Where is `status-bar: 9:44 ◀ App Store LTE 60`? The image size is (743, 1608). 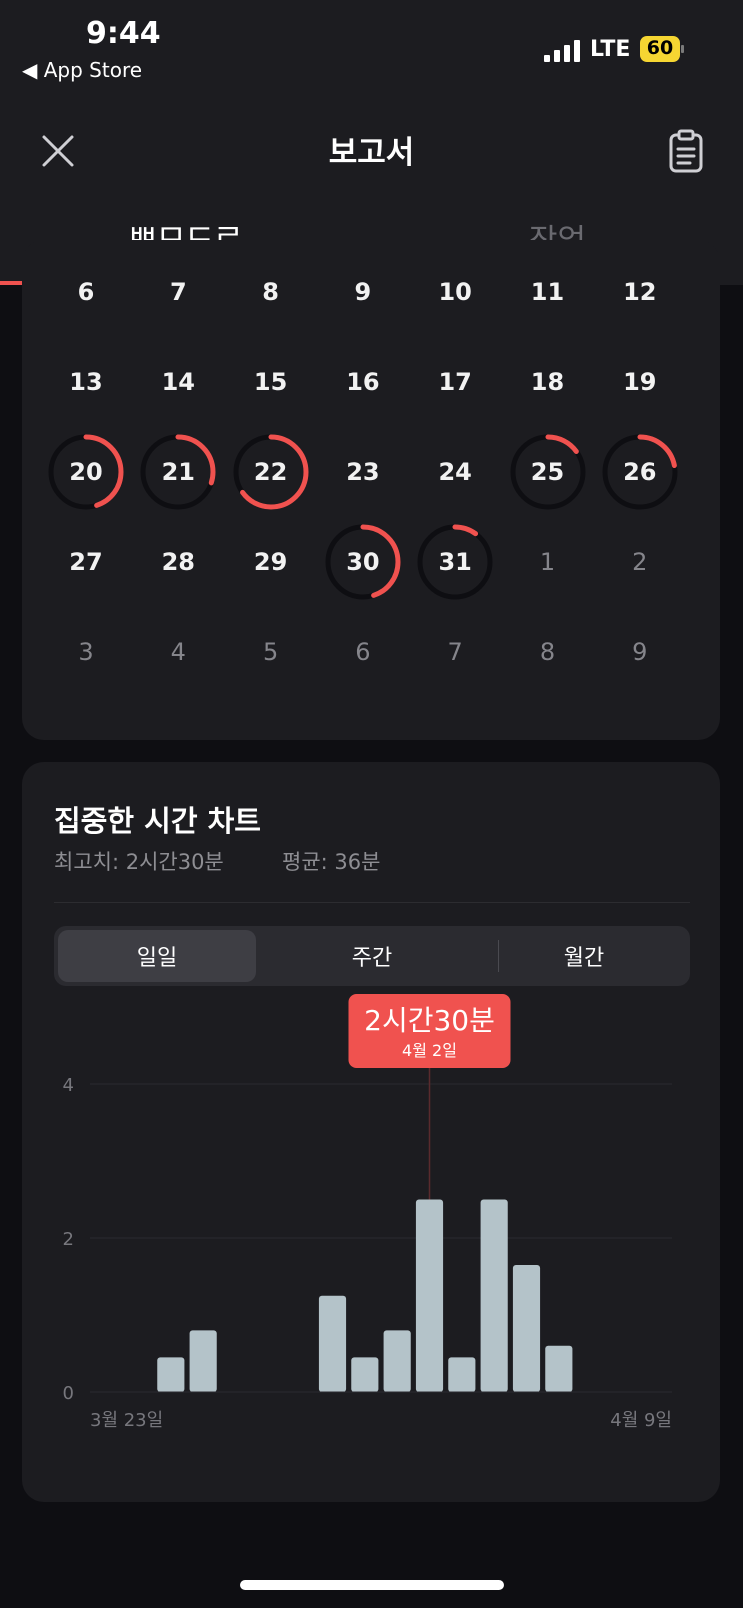 status-bar: 9:44 ◀ App Store LTE 60 is located at coordinates (371, 47).